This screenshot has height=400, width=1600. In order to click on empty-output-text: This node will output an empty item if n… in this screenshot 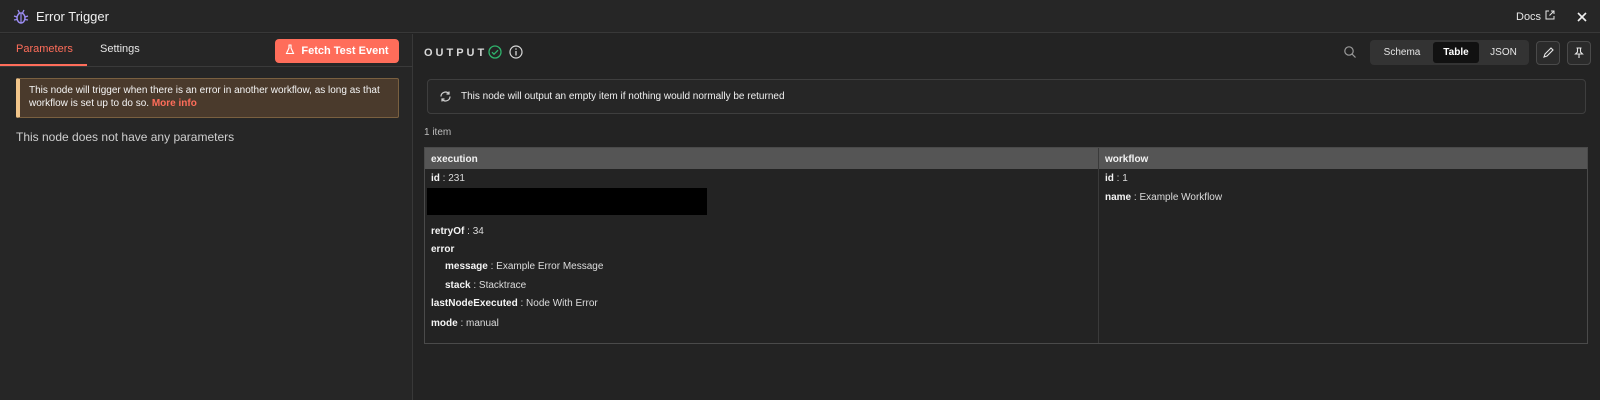, I will do `click(623, 96)`.